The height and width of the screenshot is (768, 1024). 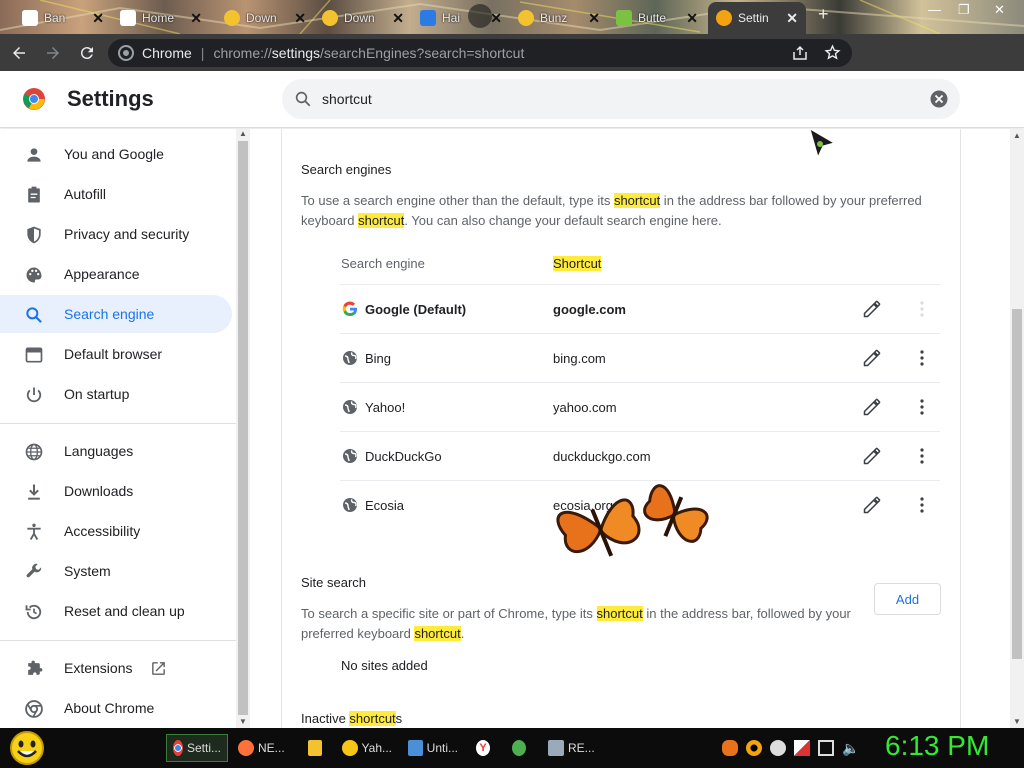 I want to click on taskbar-app-yandex: Y, so click(x=485, y=748).